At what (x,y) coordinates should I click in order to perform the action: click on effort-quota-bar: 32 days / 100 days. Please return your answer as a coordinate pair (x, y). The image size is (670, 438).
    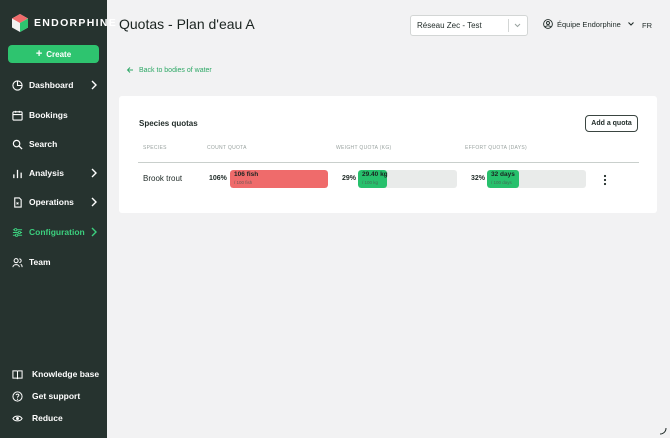
    Looking at the image, I should click on (536, 179).